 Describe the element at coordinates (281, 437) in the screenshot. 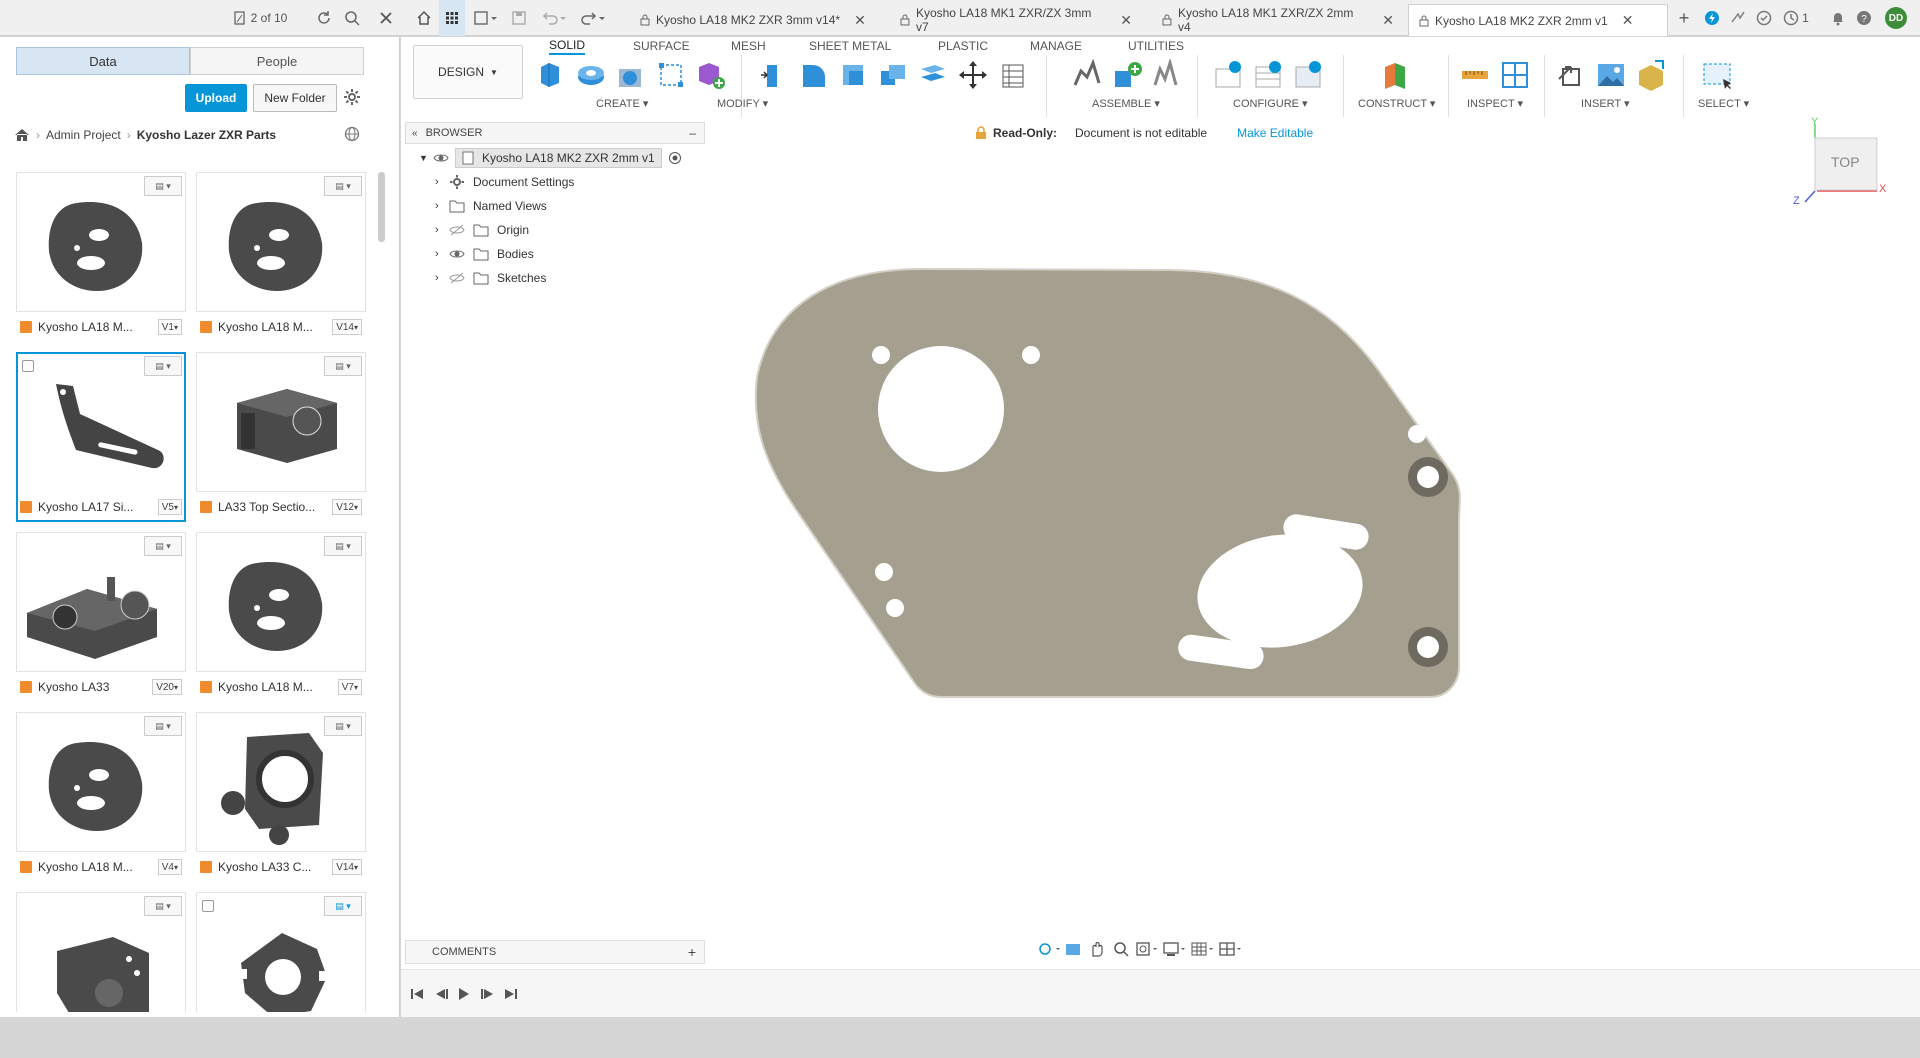

I see `file-card: ▤ ▾ LA33 Top Sectio... V12 ▾` at that location.